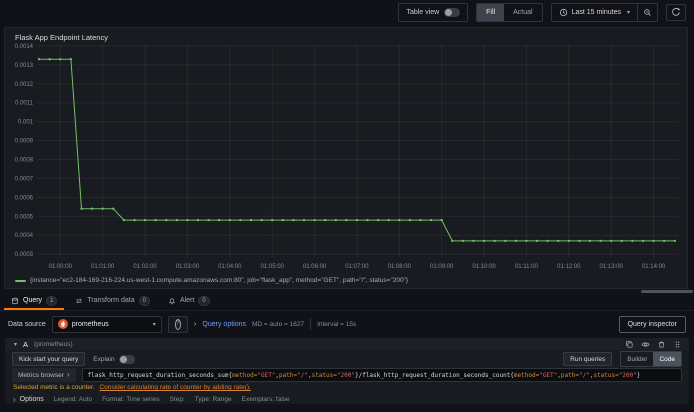 This screenshot has height=412, width=694. What do you see at coordinates (652, 324) in the screenshot?
I see `query-inspector-button: Query inspector` at bounding box center [652, 324].